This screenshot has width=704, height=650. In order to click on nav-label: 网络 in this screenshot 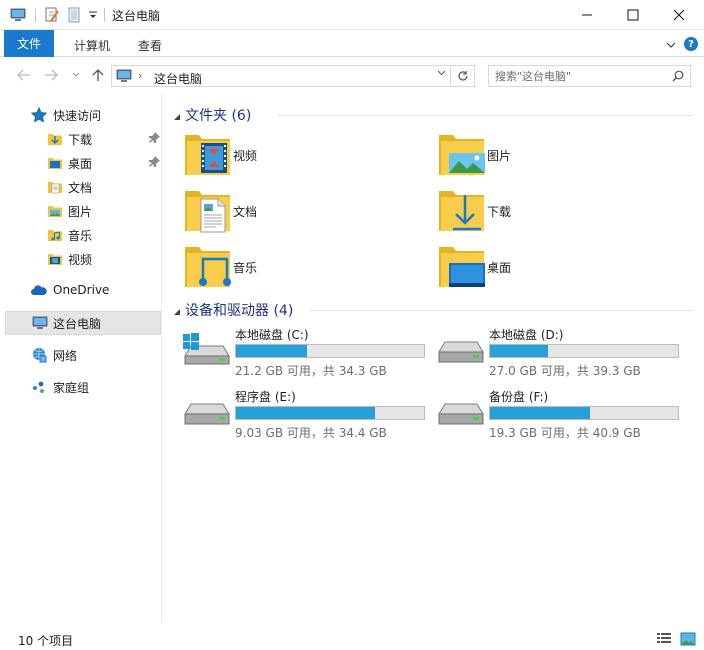, I will do `click(65, 356)`.